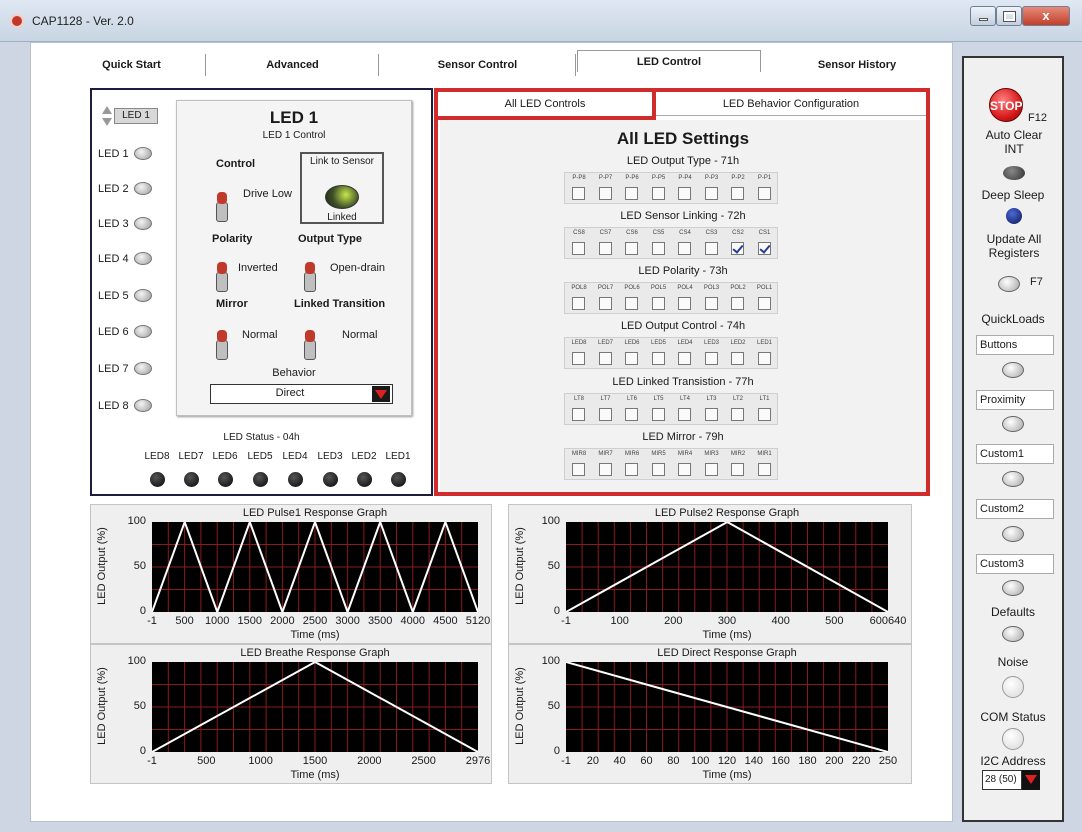  What do you see at coordinates (330, 239) in the screenshot?
I see `output-type-label: Output Type` at bounding box center [330, 239].